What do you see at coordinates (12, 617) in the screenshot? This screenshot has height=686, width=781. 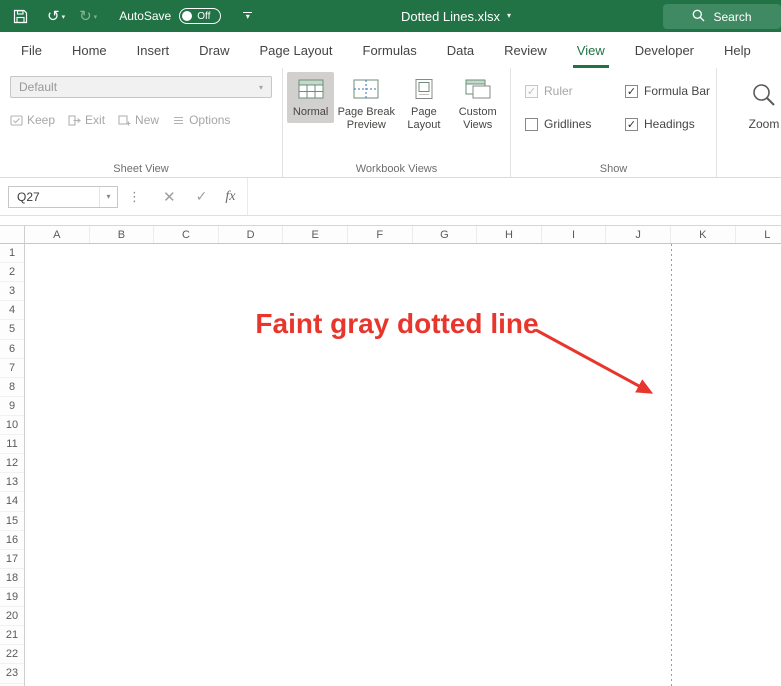 I see `row-header-20: 20` at bounding box center [12, 617].